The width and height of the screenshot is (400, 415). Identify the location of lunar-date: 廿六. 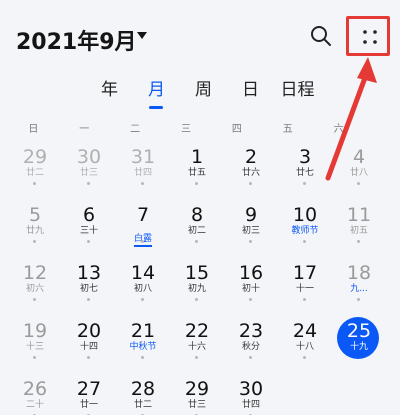
(250, 173).